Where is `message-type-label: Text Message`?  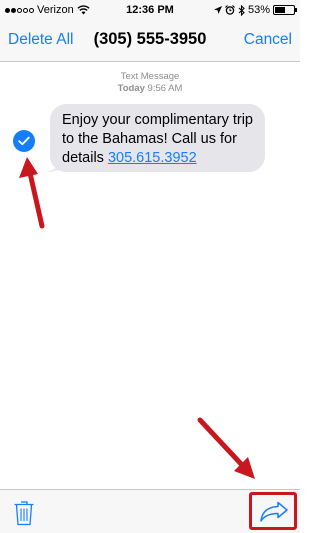 message-type-label: Text Message is located at coordinates (150, 76).